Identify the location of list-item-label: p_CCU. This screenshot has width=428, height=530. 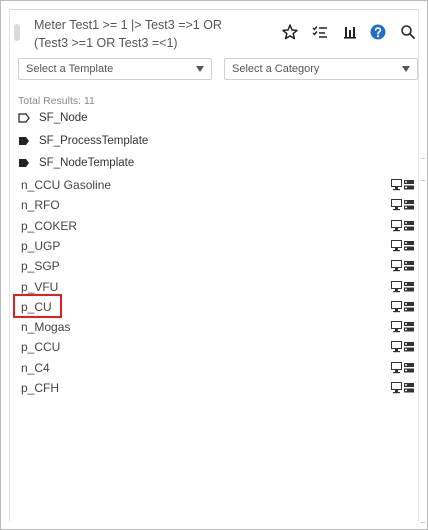
(41, 347).